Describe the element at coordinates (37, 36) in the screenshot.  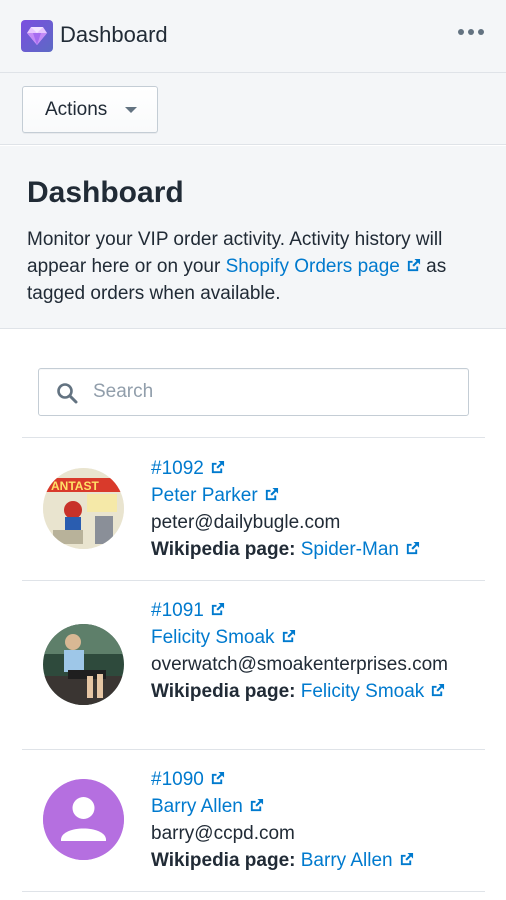
I see `gem-icon` at that location.